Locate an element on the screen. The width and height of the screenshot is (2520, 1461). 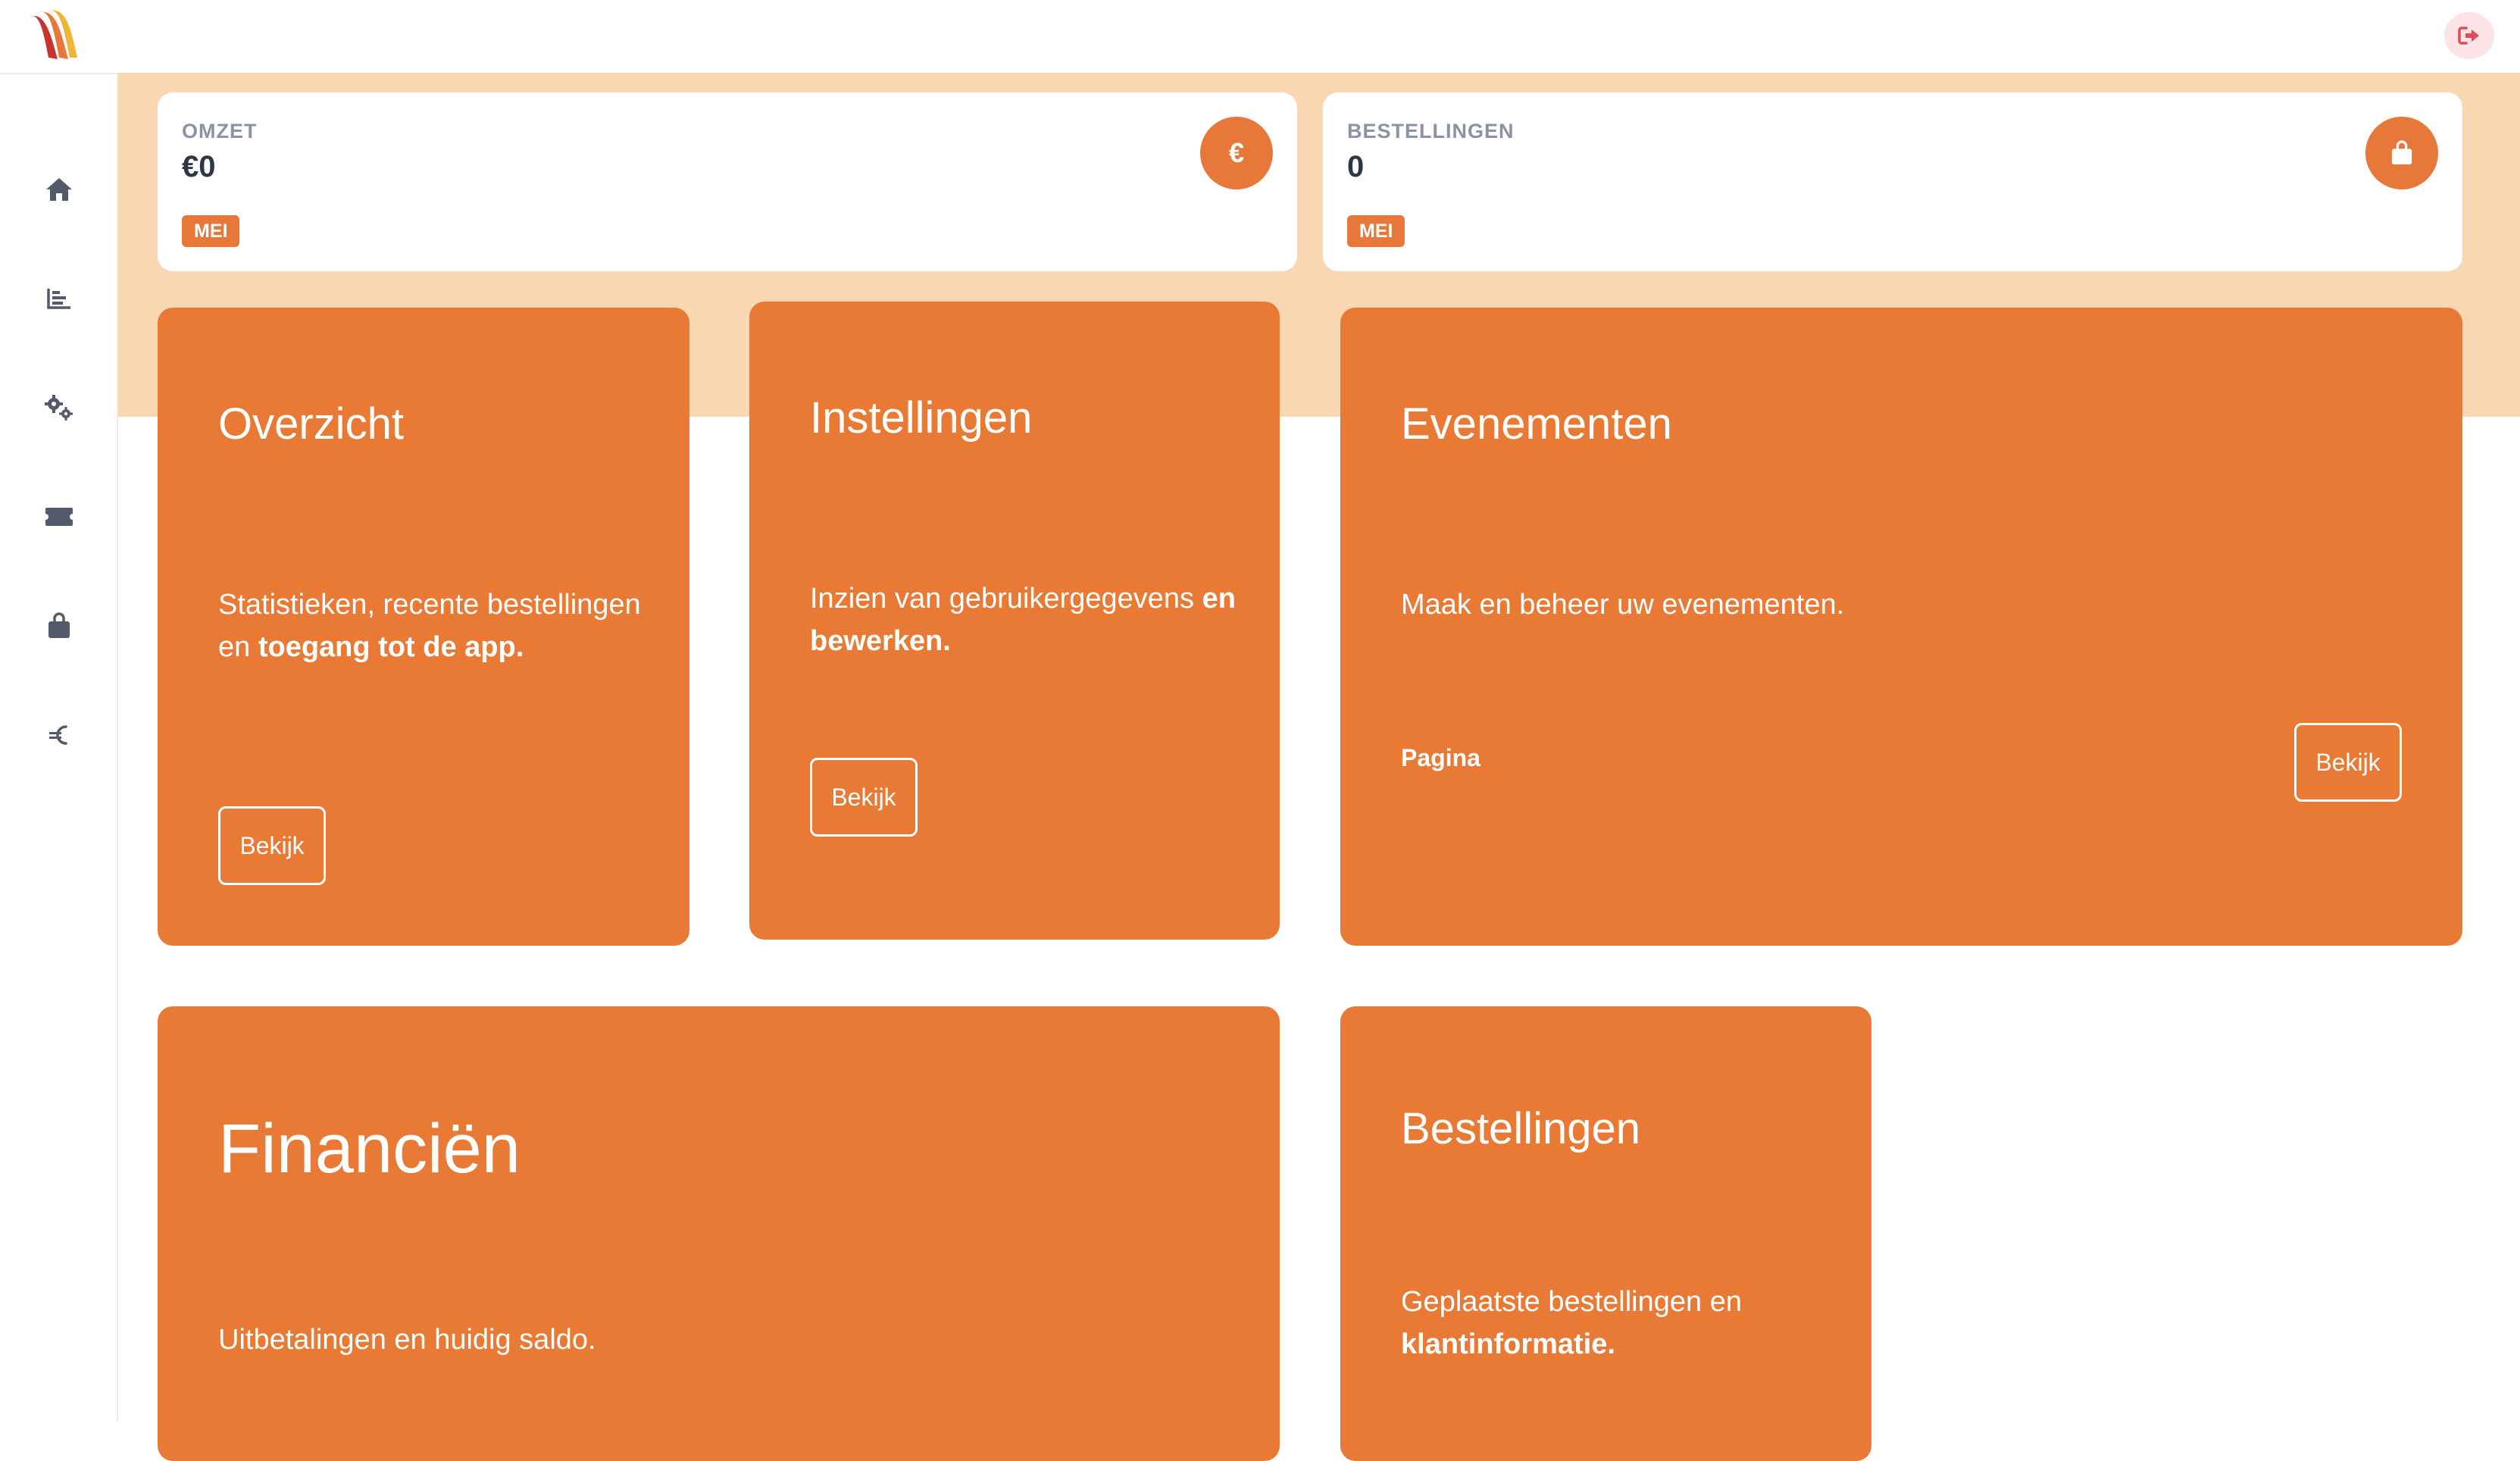
sidebar is located at coordinates (59, 747).